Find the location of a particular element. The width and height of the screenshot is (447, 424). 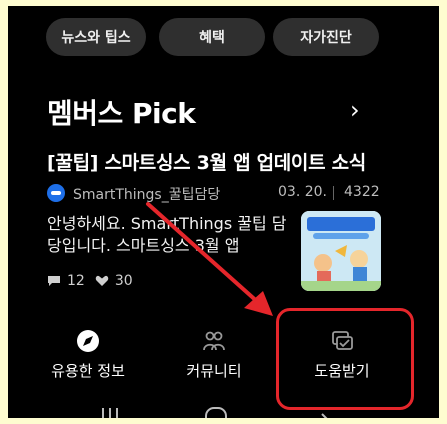

nav-label: 커뮤니티 is located at coordinates (214, 371).